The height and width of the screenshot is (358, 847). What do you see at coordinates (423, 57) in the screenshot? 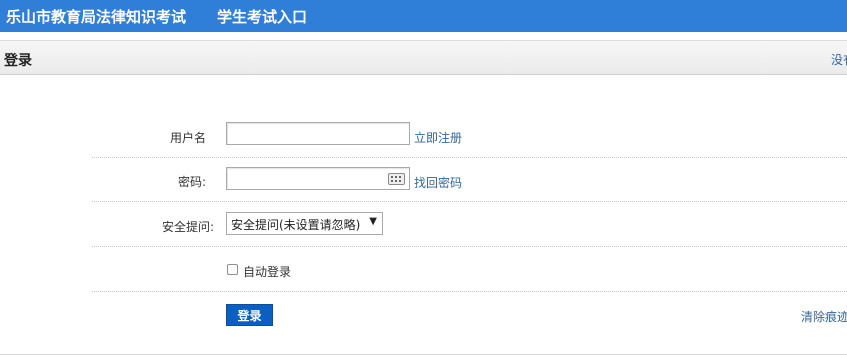
I see `login-panel-header: 登录 没有` at bounding box center [423, 57].